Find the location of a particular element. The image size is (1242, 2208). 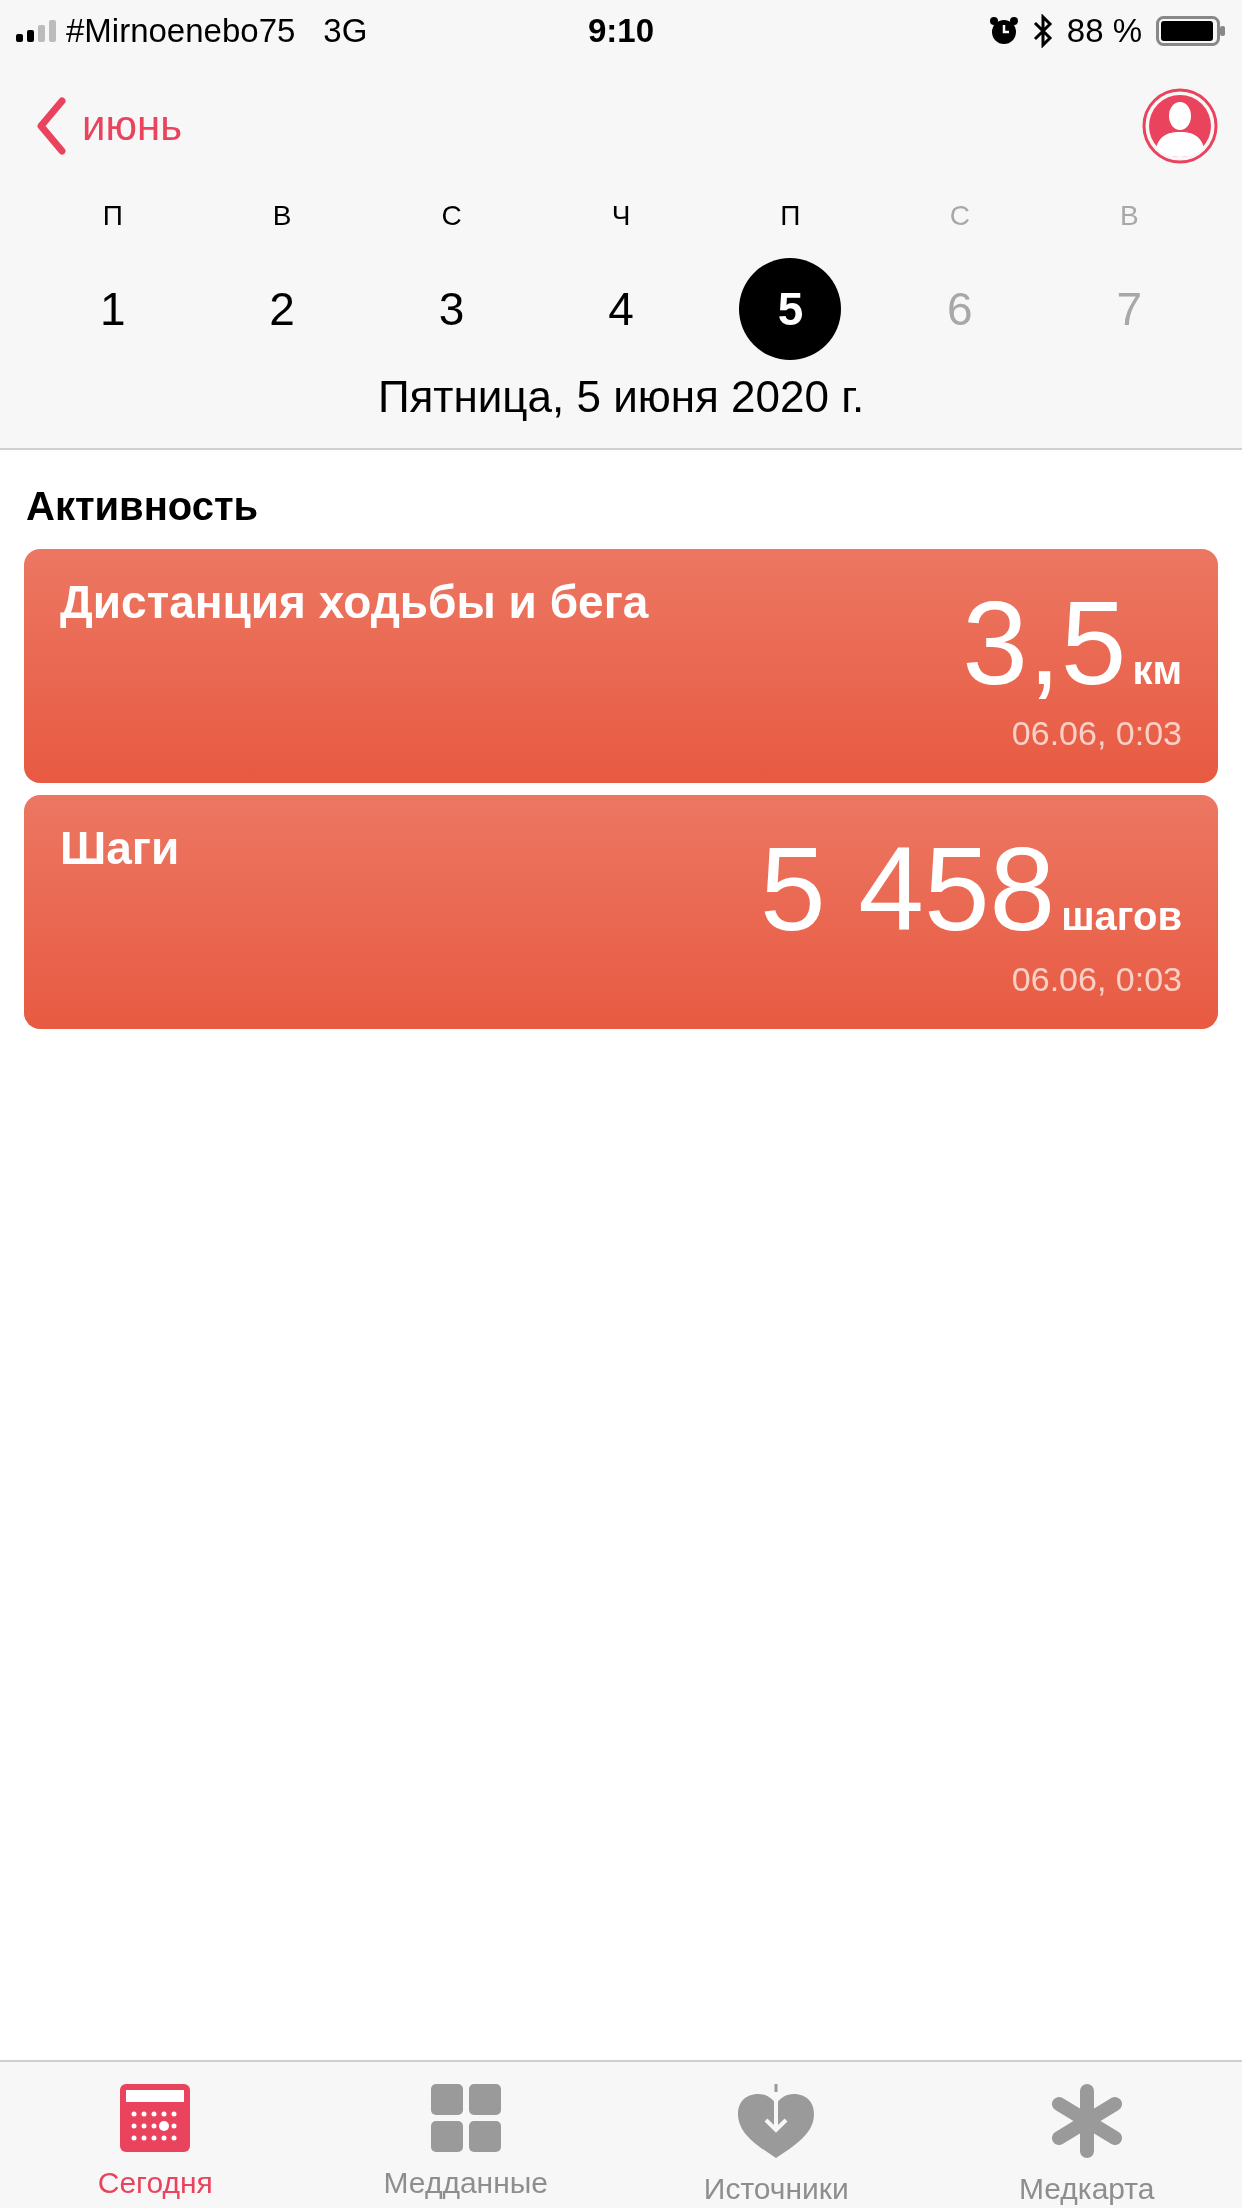

calendar-day: 4 is located at coordinates (621, 309).